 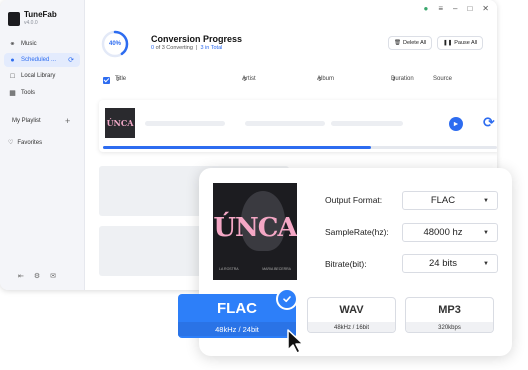 I want to click on sidebar-item-favorites: ♡ Favorites, so click(x=25, y=143).